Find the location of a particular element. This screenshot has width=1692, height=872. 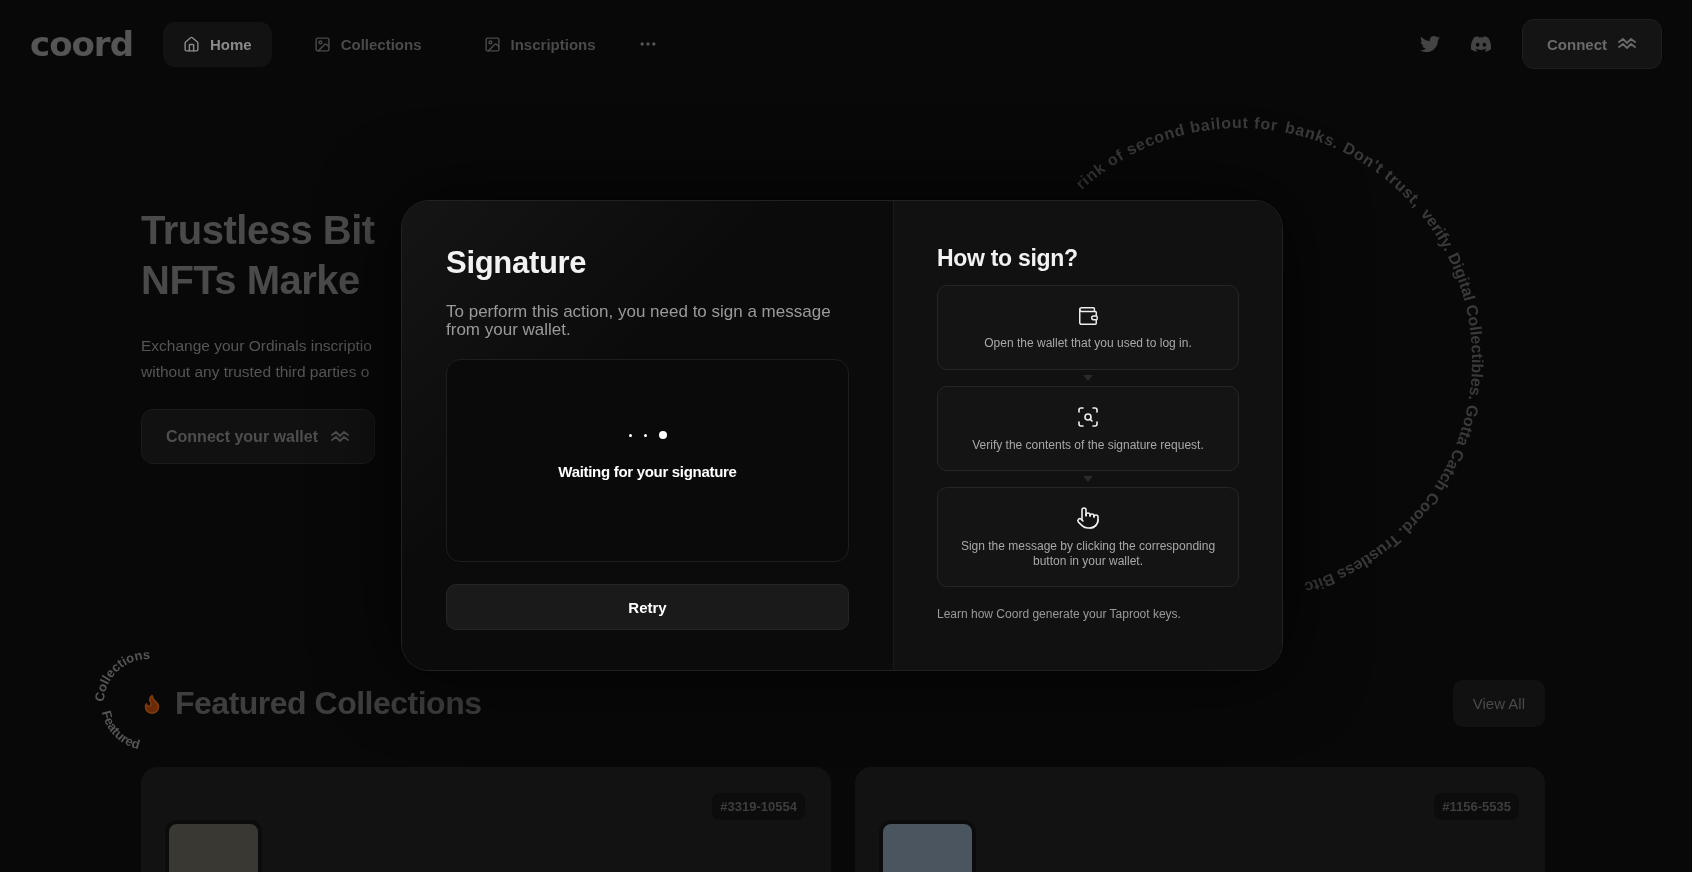

taproot-link: Learn how Coord generate your Taproot keys. is located at coordinates (1088, 614).